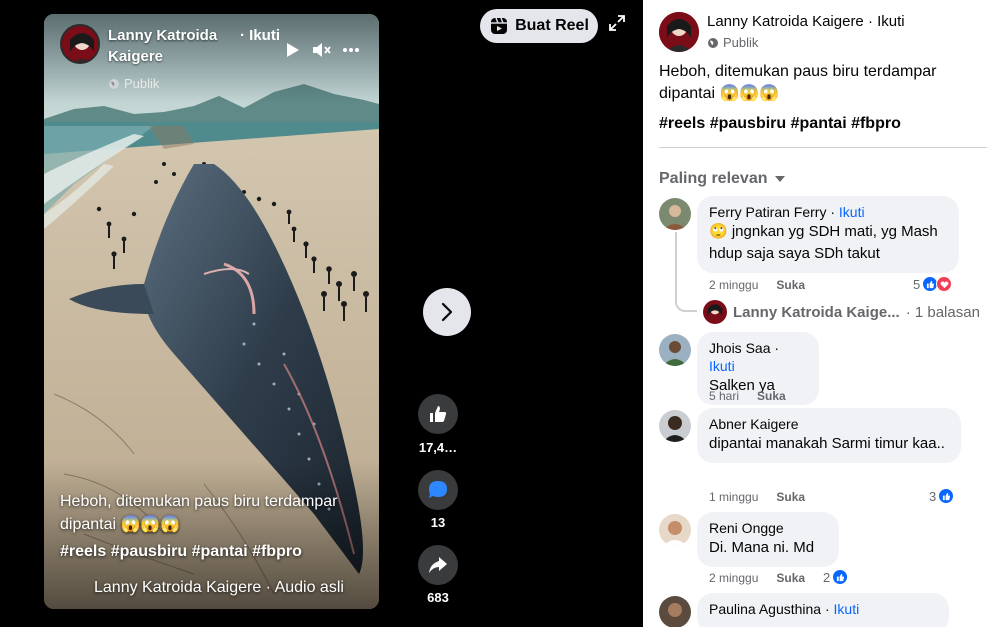 Image resolution: width=999 pixels, height=627 pixels. What do you see at coordinates (617, 25) in the screenshot?
I see `expand-icon` at bounding box center [617, 25].